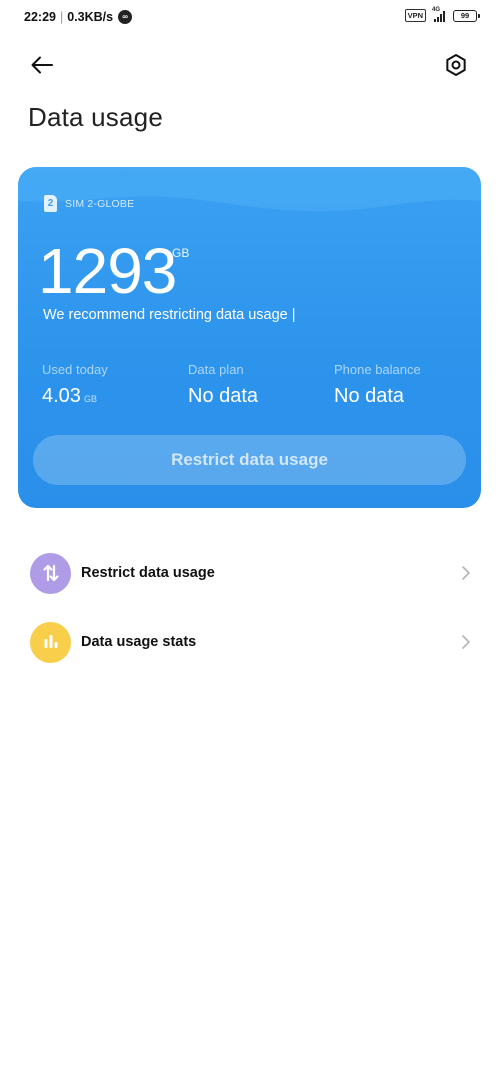 The width and height of the screenshot is (499, 1080). I want to click on status-right: VPN 4G 99, so click(442, 14).